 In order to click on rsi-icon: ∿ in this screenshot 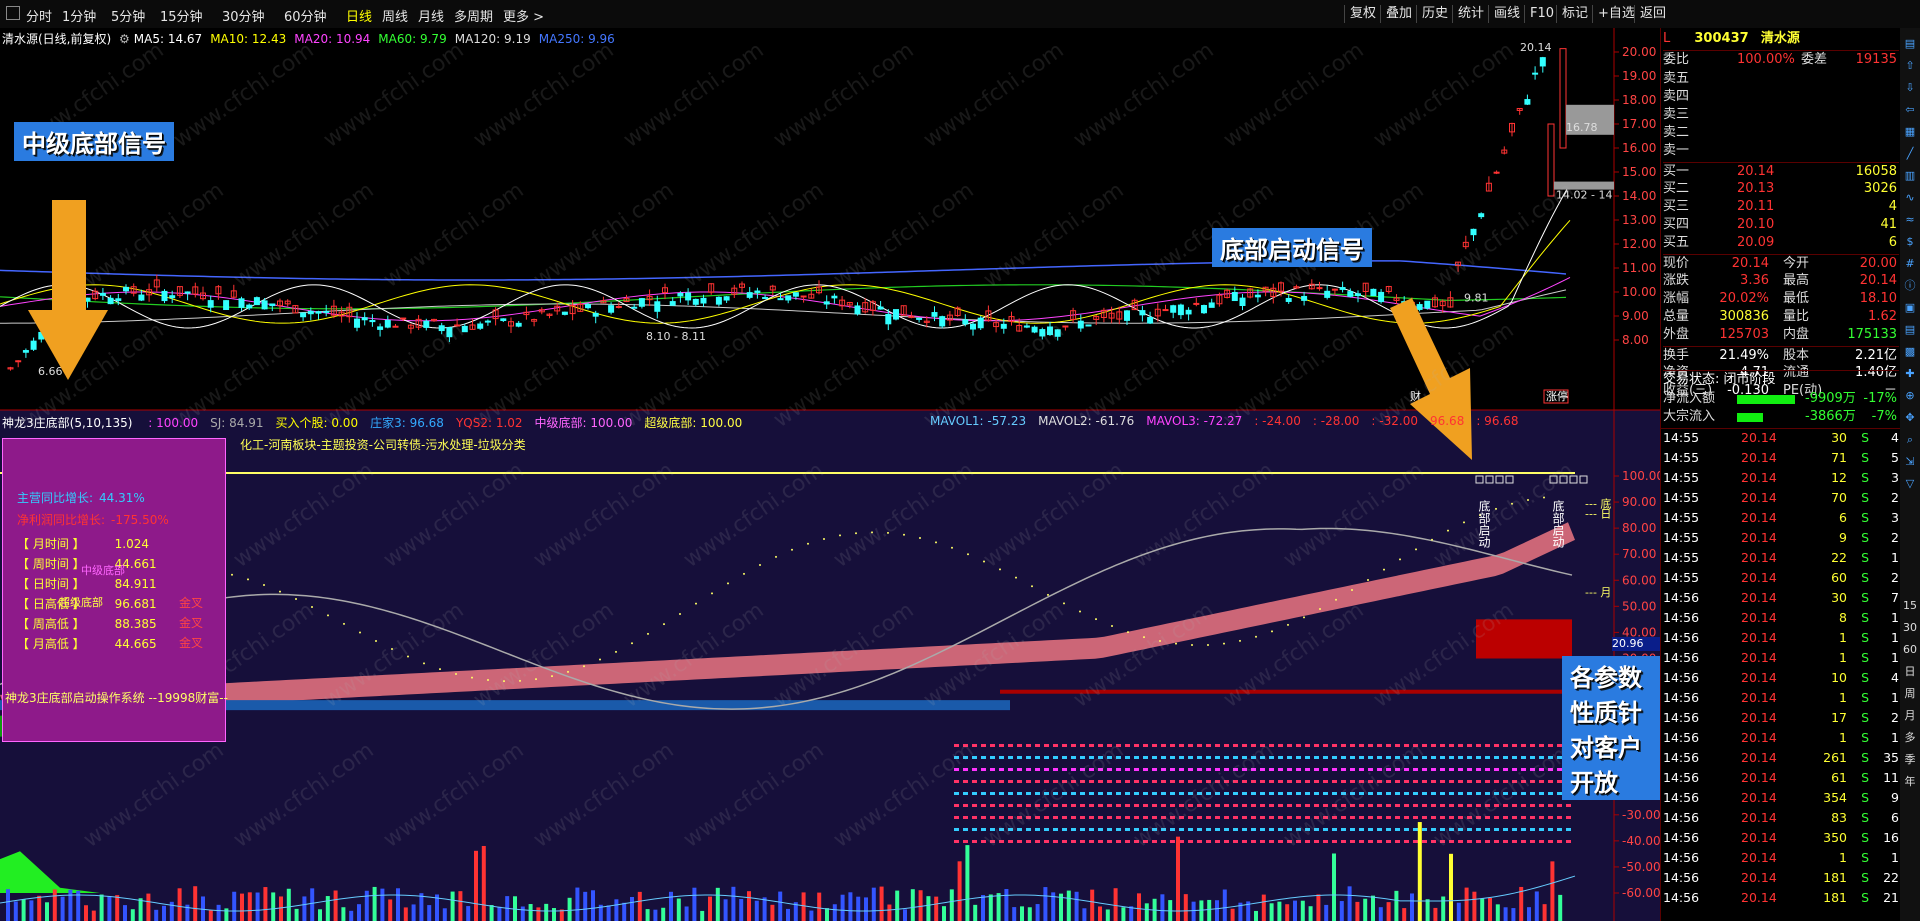, I will do `click(1910, 198)`.